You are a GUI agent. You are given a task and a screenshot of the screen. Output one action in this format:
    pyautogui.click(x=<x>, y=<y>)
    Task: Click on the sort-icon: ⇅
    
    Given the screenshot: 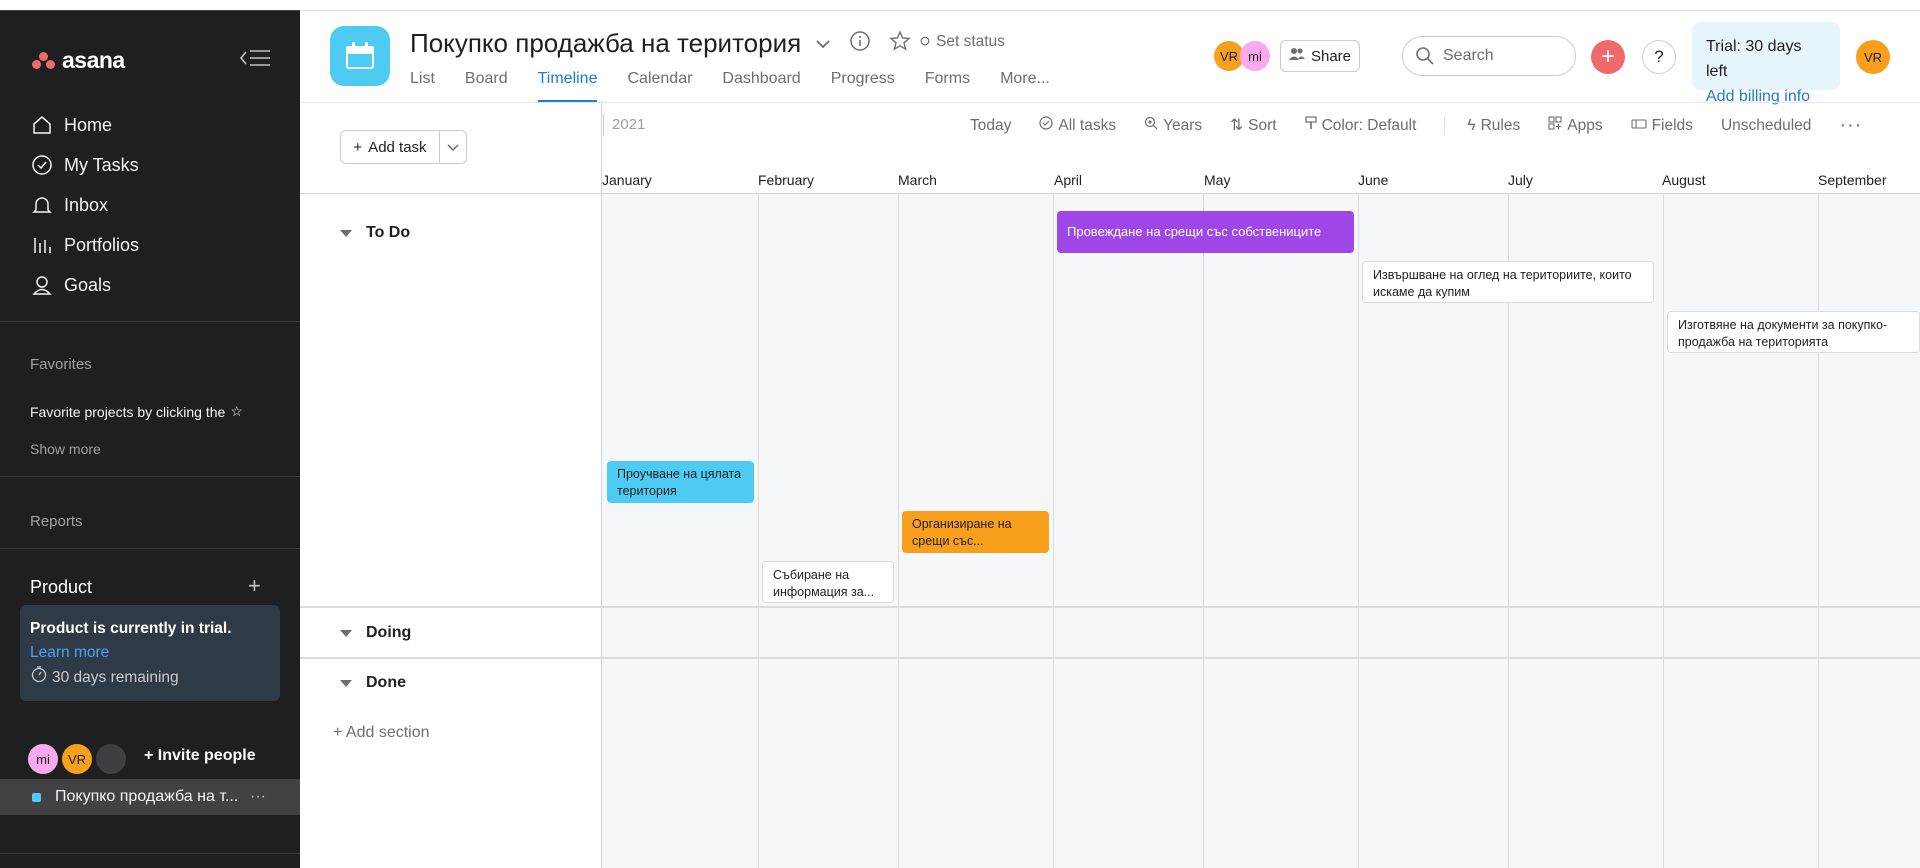 What is the action you would take?
    pyautogui.click(x=1237, y=125)
    